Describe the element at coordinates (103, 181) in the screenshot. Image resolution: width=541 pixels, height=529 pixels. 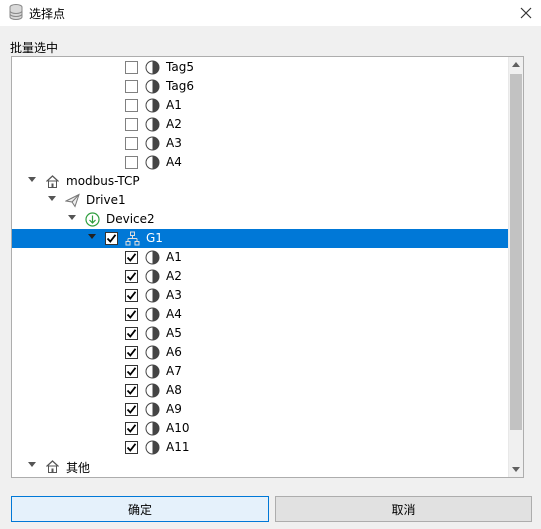
I see `tree-item-label: modbus-TCP` at that location.